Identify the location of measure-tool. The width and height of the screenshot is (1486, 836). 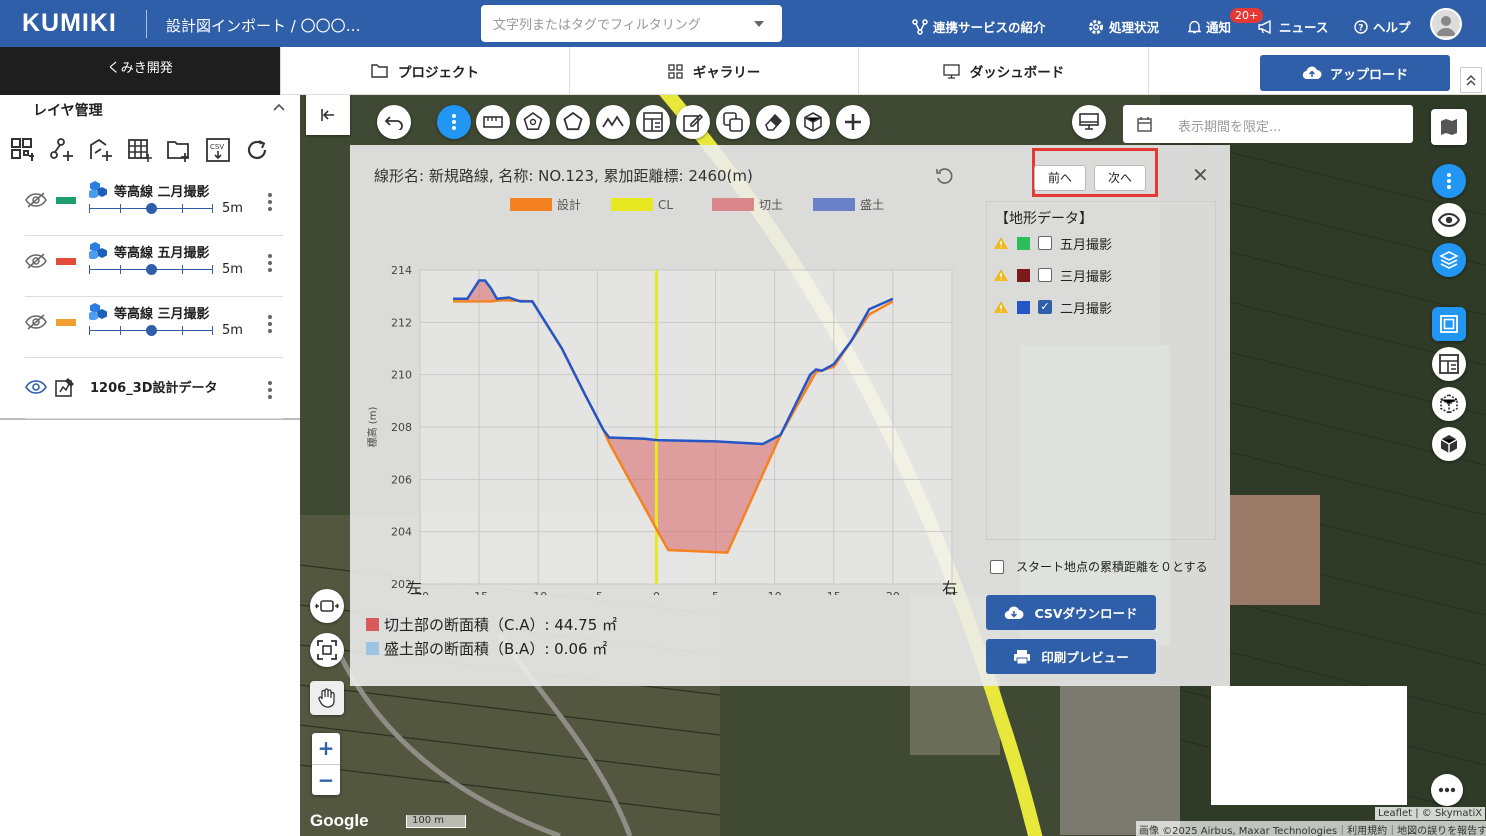
(493, 122).